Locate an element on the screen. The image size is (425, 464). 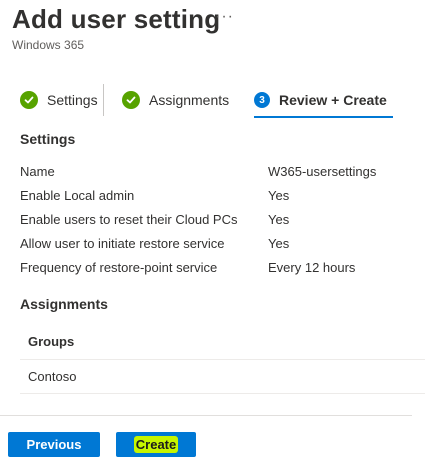
groups-column-header: Groups is located at coordinates (222, 342).